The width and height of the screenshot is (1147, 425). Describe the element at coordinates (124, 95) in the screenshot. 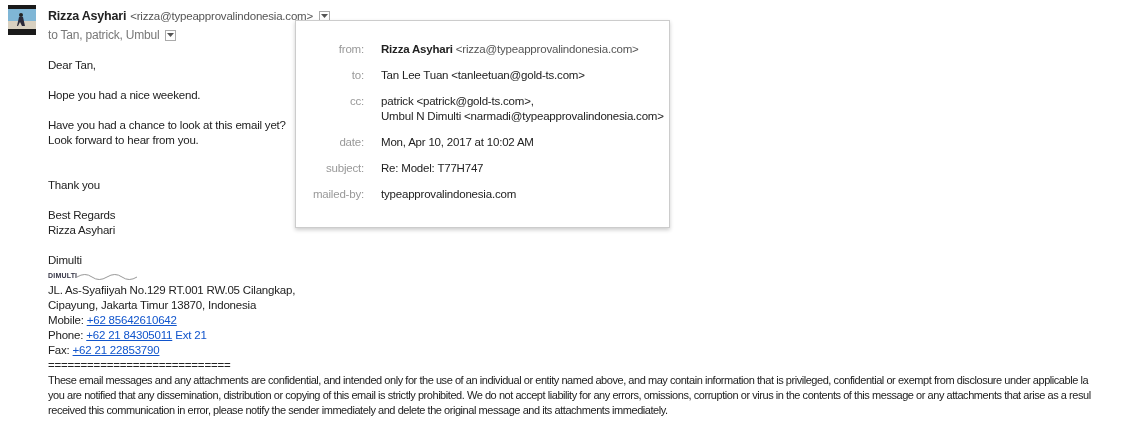

I see `message-text: Hope you had a nice weekend.` at that location.